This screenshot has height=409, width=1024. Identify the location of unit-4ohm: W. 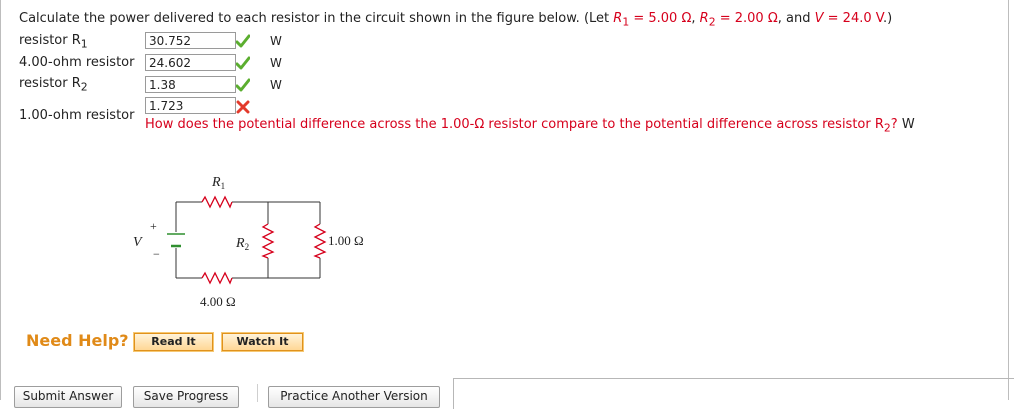
(276, 63).